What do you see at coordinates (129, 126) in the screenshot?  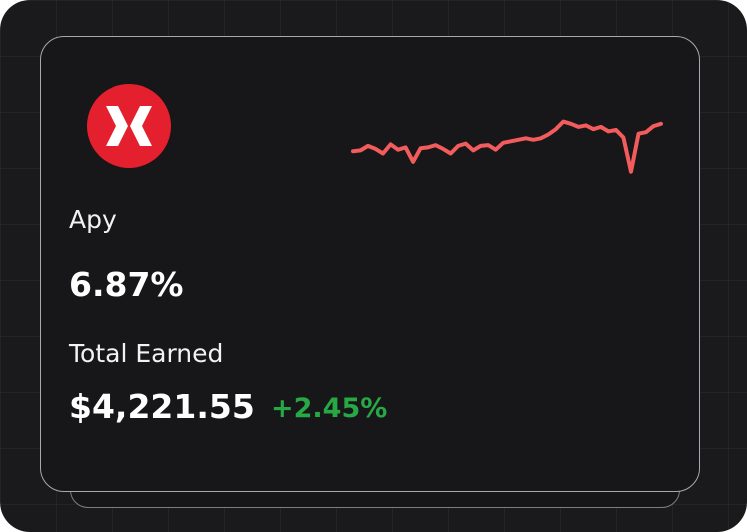 I see `brand-x-logo-icon` at bounding box center [129, 126].